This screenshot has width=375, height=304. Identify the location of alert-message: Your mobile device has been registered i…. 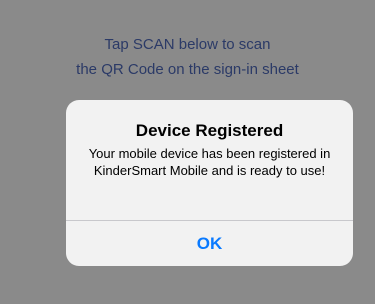
(209, 162).